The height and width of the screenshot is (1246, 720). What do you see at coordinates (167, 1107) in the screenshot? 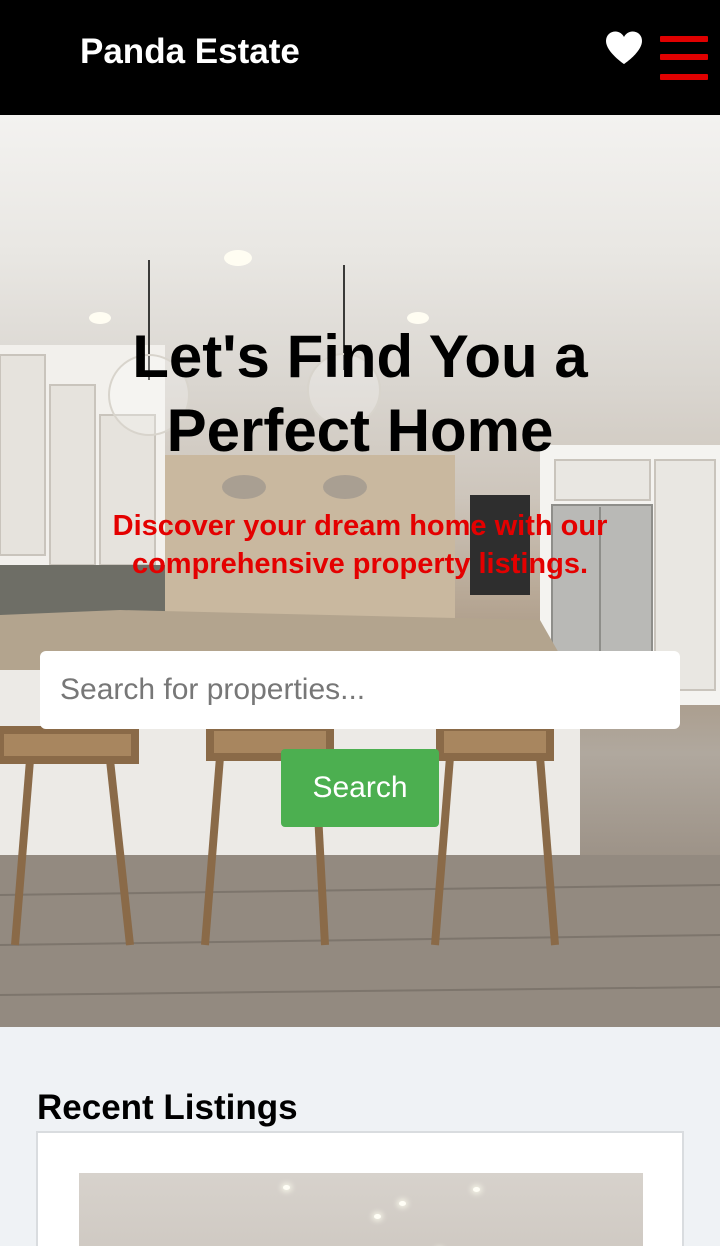
I see `recent-listings-heading: Recent Listings` at bounding box center [167, 1107].